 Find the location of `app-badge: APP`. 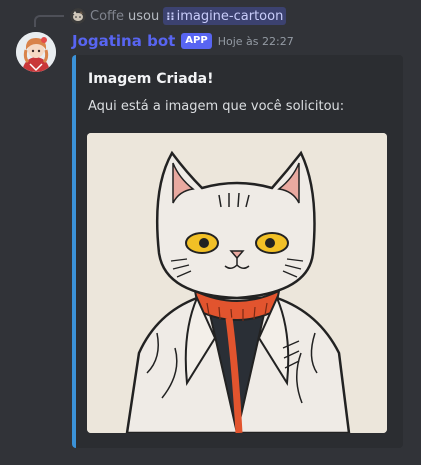

app-badge: APP is located at coordinates (196, 41).